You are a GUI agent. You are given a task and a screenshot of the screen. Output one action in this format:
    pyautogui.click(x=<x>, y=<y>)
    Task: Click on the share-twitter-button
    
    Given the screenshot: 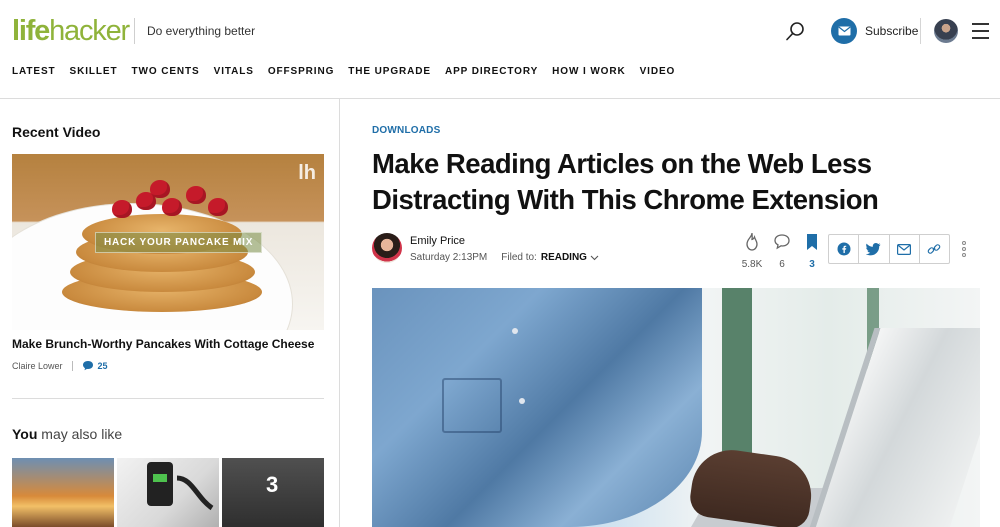 What is the action you would take?
    pyautogui.click(x=874, y=249)
    